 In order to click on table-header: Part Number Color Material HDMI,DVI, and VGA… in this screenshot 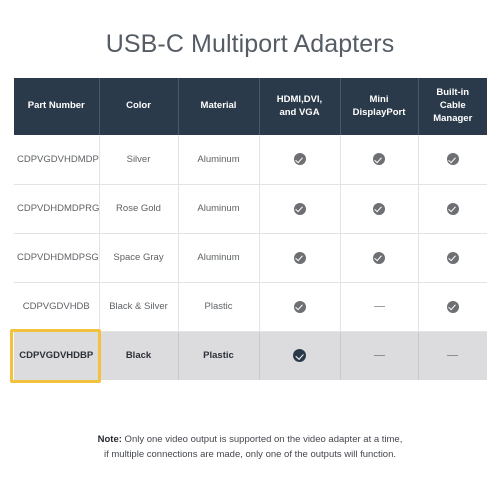, I will do `click(250, 106)`.